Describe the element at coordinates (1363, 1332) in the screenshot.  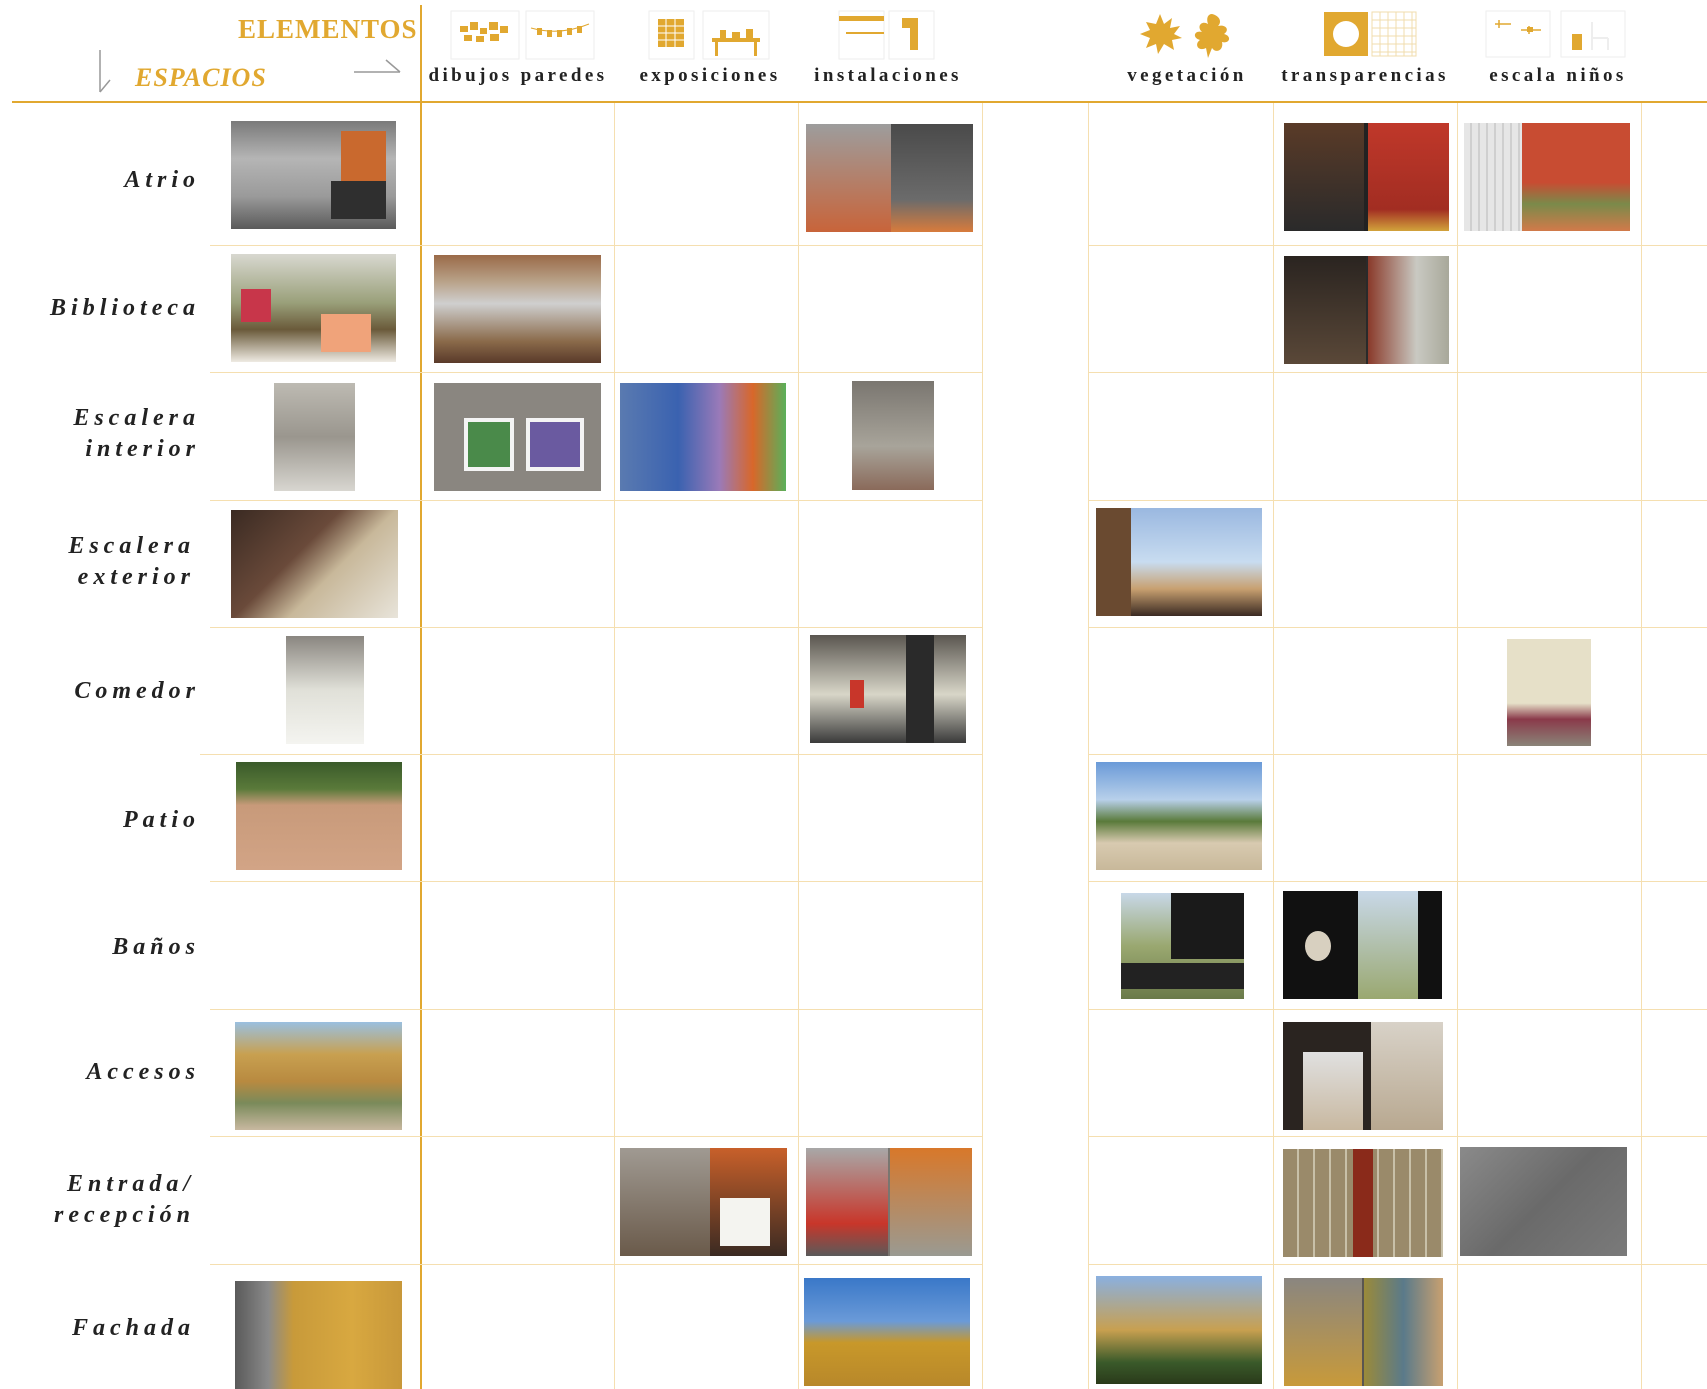
I see `facade-glass-photo` at that location.